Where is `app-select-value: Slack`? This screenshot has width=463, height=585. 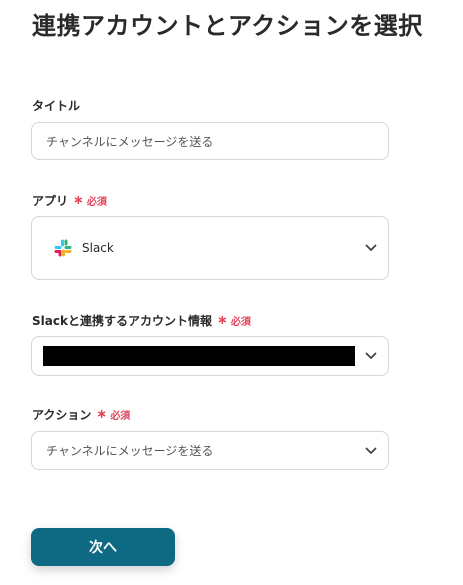 app-select-value: Slack is located at coordinates (98, 248).